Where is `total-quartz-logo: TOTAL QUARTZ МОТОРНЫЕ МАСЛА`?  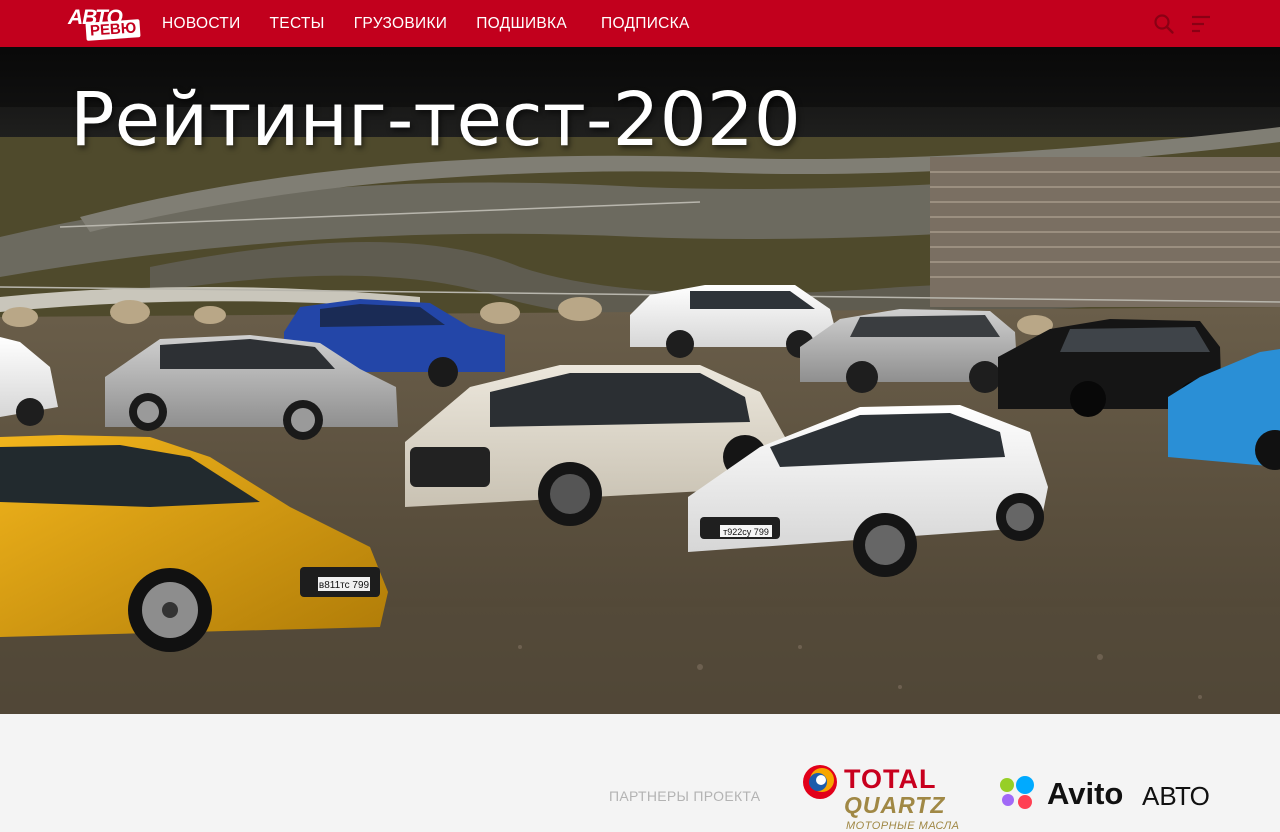 total-quartz-logo: TOTAL QUARTZ МОТОРНЫЕ МАСЛА is located at coordinates (882, 795).